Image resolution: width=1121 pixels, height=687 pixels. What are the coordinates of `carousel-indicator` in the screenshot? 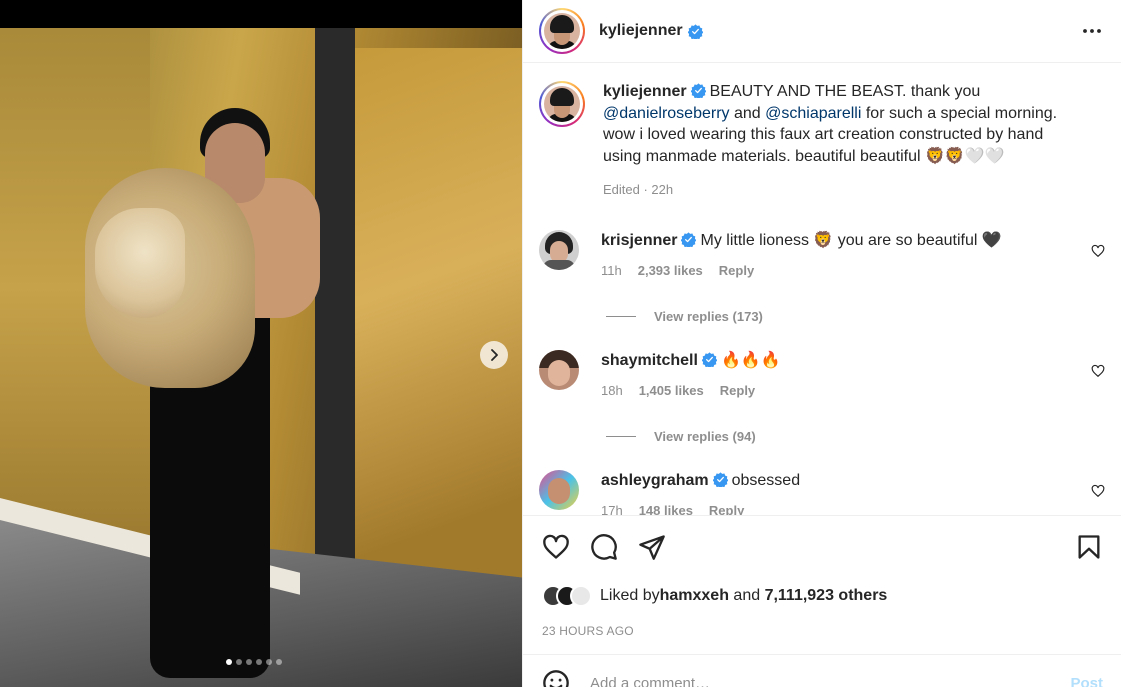 It's located at (254, 662).